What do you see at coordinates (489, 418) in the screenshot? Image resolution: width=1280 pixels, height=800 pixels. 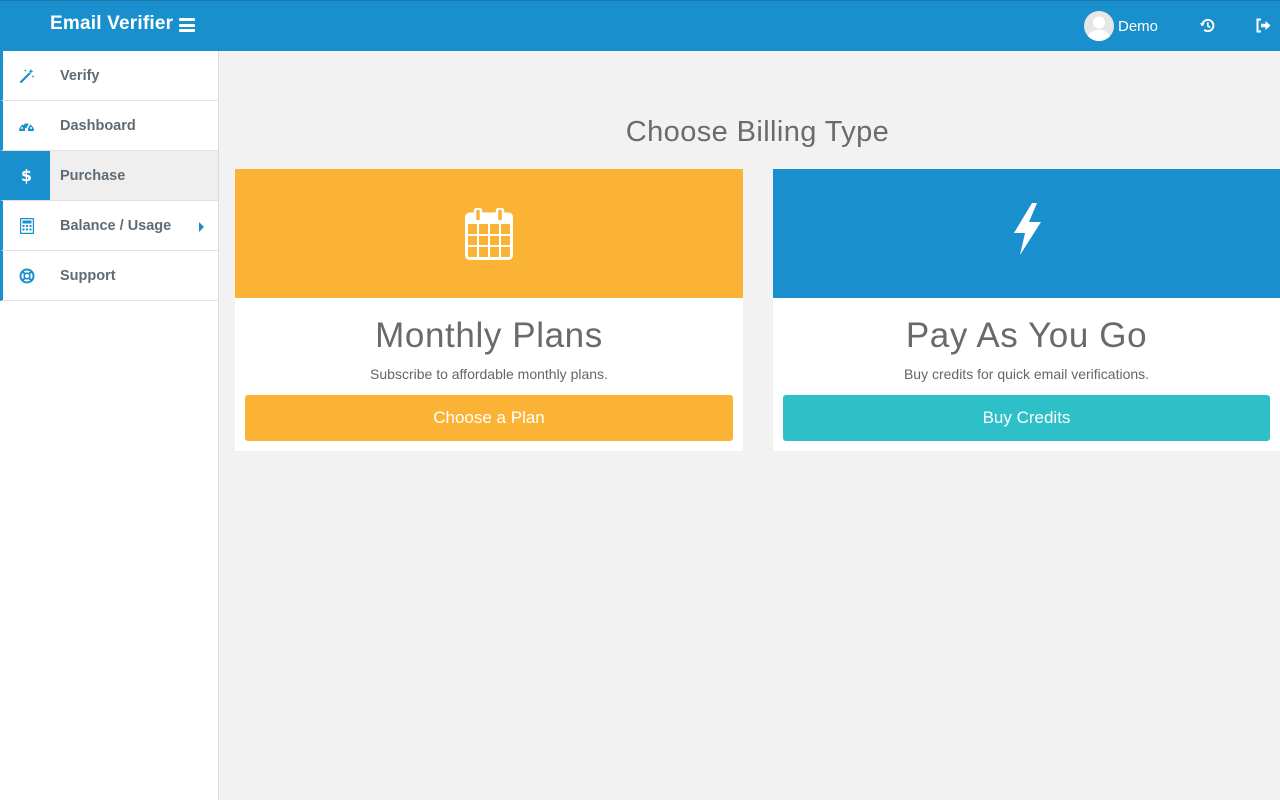 I see `choose-plan-button: Choose a Plan` at bounding box center [489, 418].